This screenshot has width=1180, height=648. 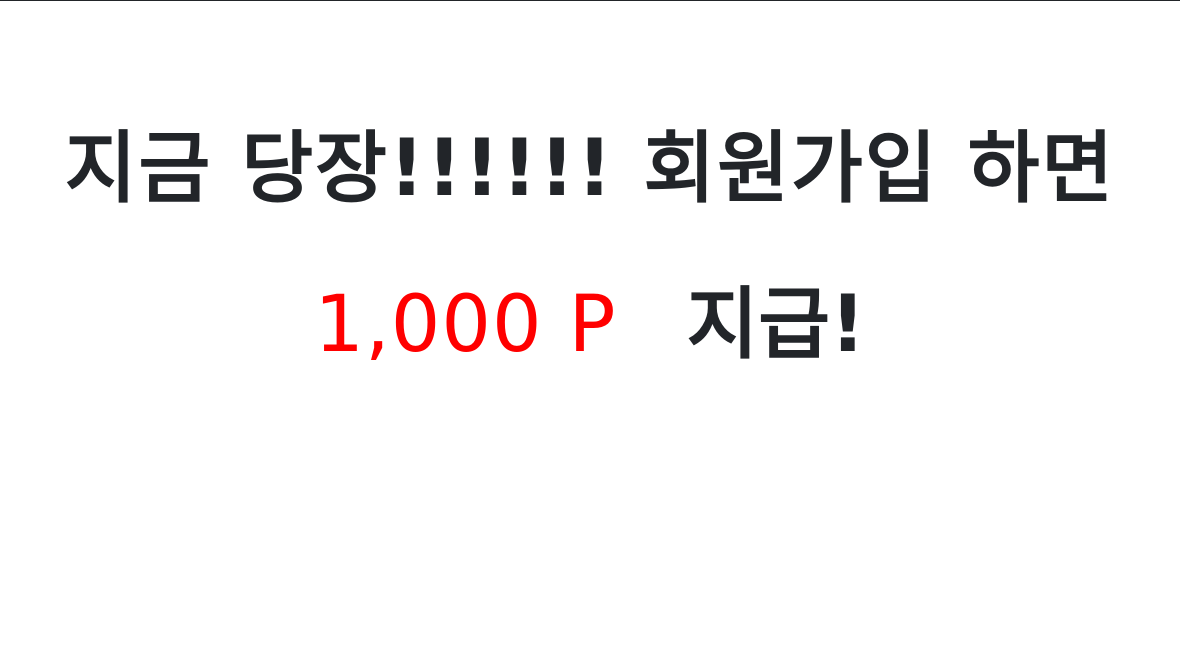 I want to click on points-amount: 1,000 P, so click(x=465, y=325).